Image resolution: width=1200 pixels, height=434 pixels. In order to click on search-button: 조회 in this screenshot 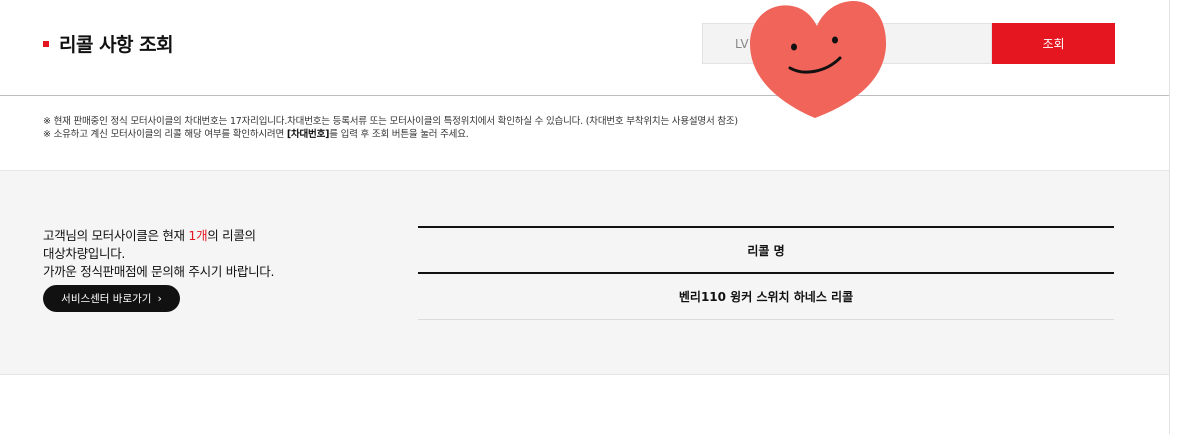, I will do `click(1053, 43)`.